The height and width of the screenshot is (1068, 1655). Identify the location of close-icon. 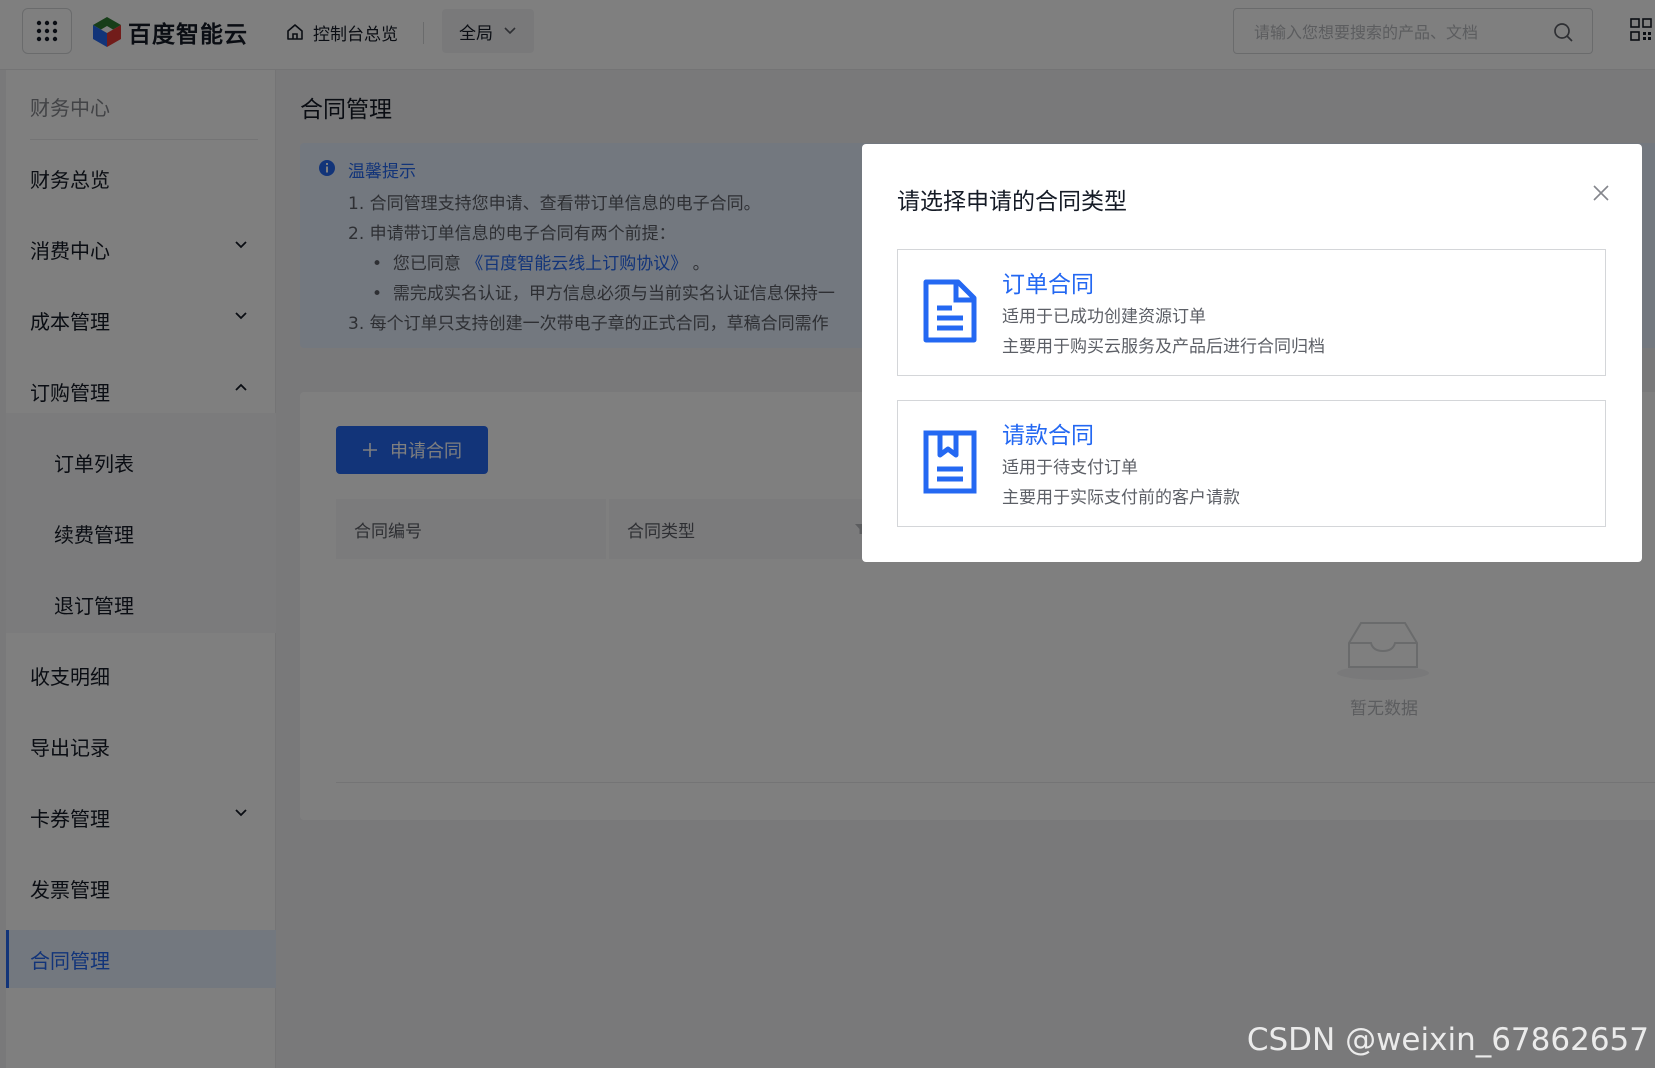
(1601, 193).